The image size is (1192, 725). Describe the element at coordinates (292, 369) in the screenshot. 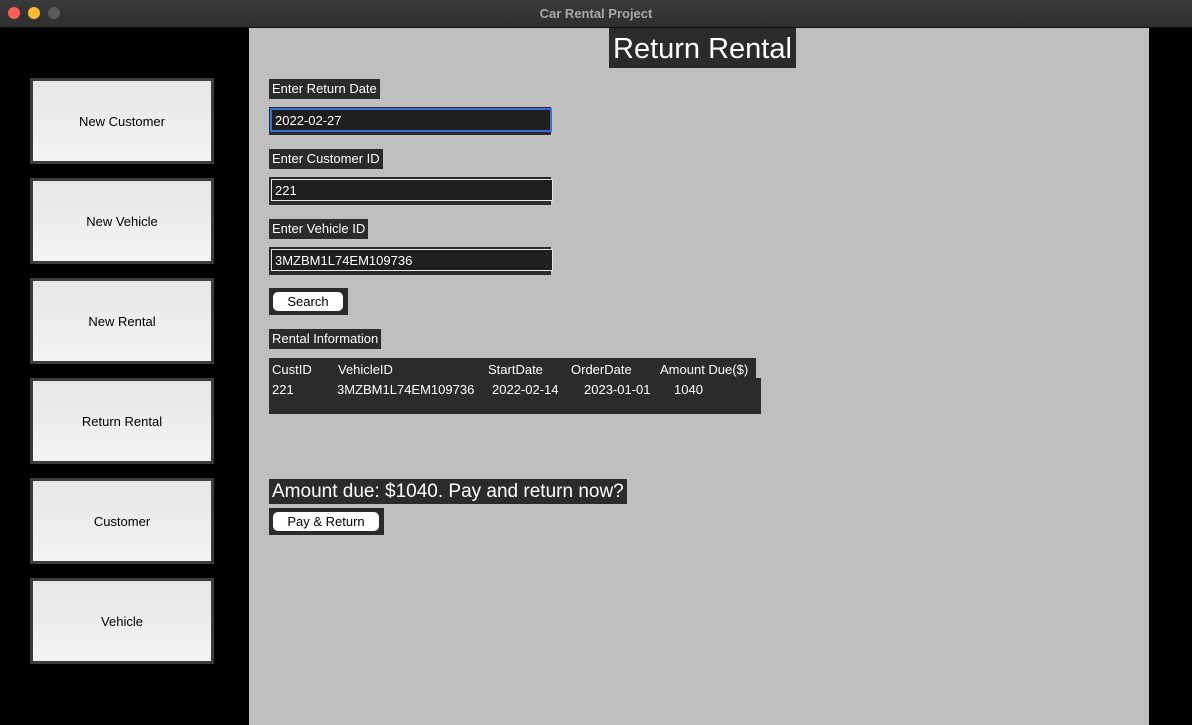

I see `column-header-custid: CustID` at that location.